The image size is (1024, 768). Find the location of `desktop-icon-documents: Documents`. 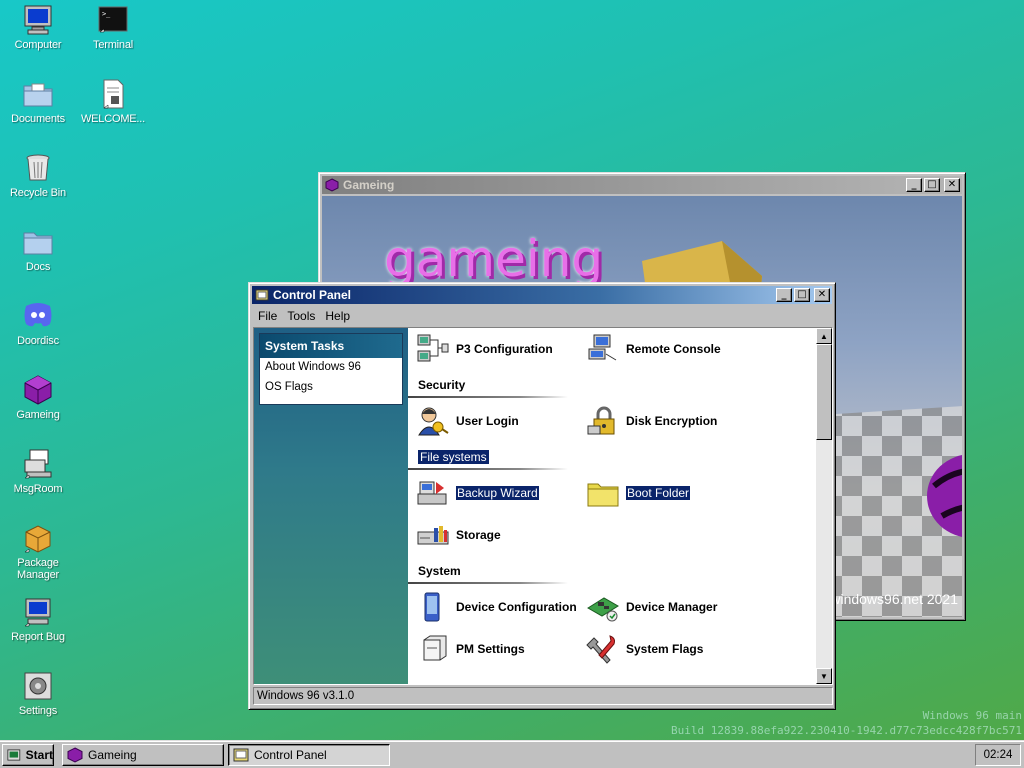

desktop-icon-documents: Documents is located at coordinates (38, 101).